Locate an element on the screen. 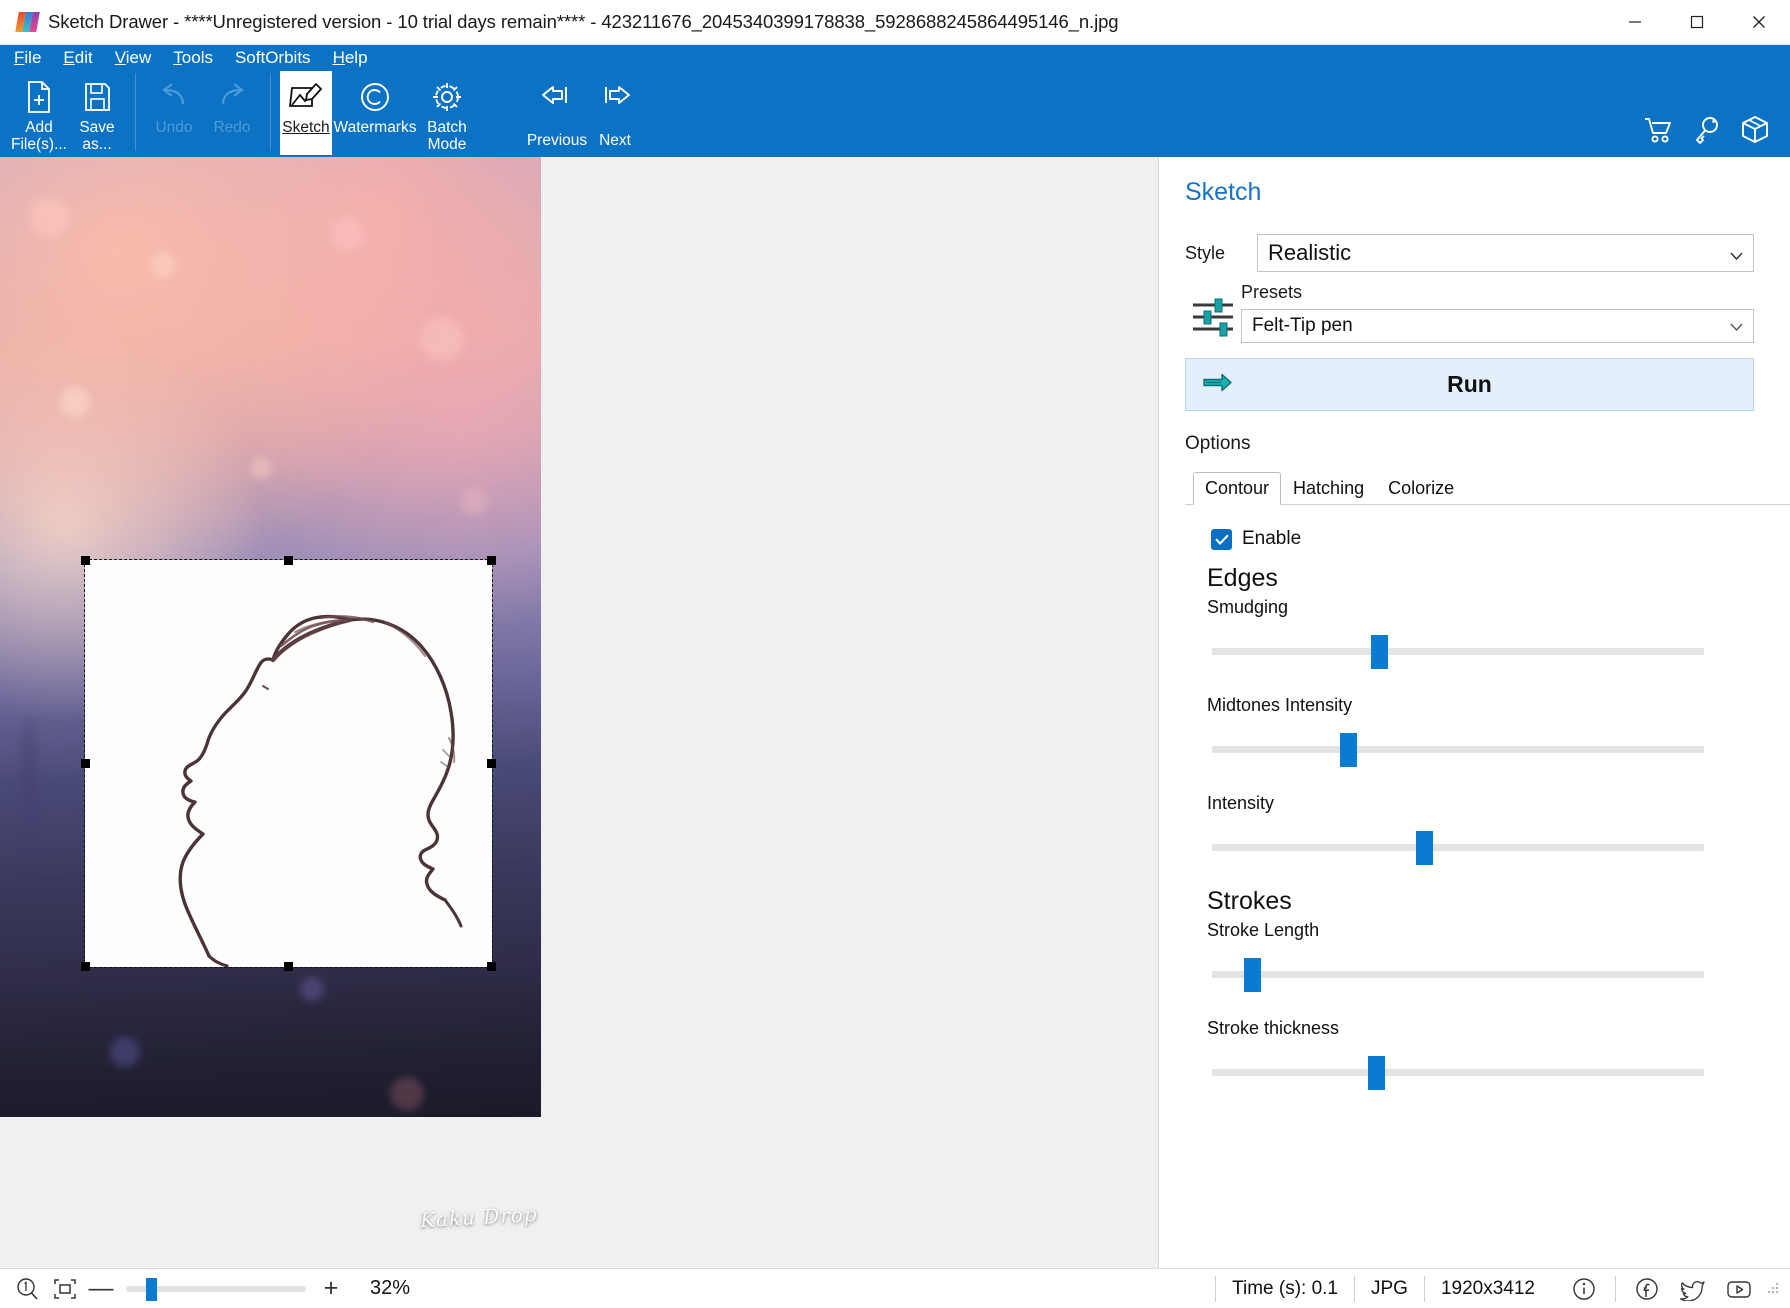 This screenshot has width=1790, height=1308. redo-arrow-icon is located at coordinates (232, 97).